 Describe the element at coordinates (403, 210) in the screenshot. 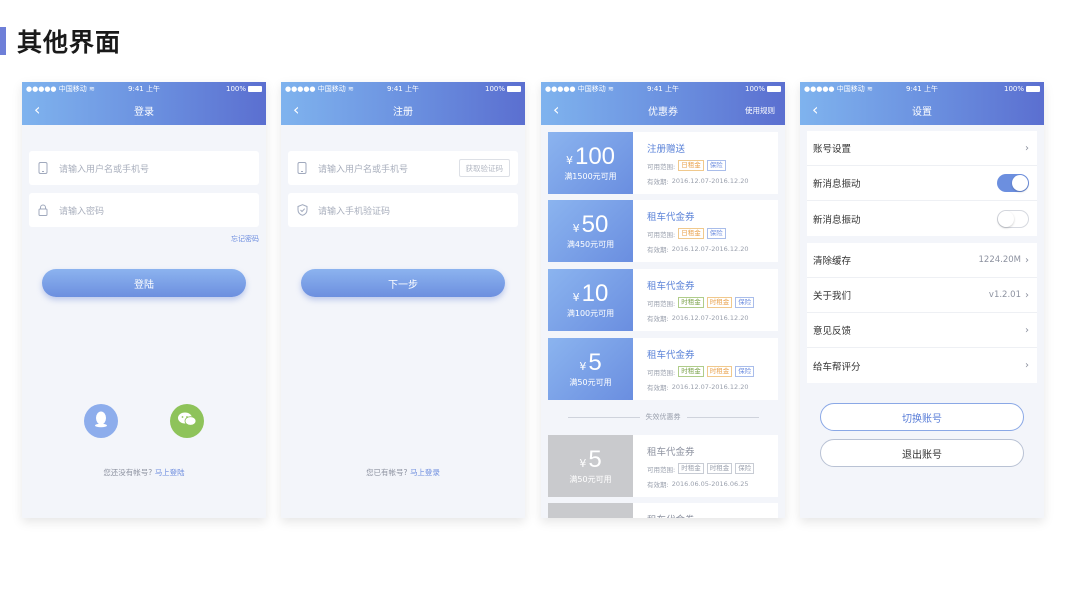

I see `verification-code-field: 请输入手机验证码` at that location.